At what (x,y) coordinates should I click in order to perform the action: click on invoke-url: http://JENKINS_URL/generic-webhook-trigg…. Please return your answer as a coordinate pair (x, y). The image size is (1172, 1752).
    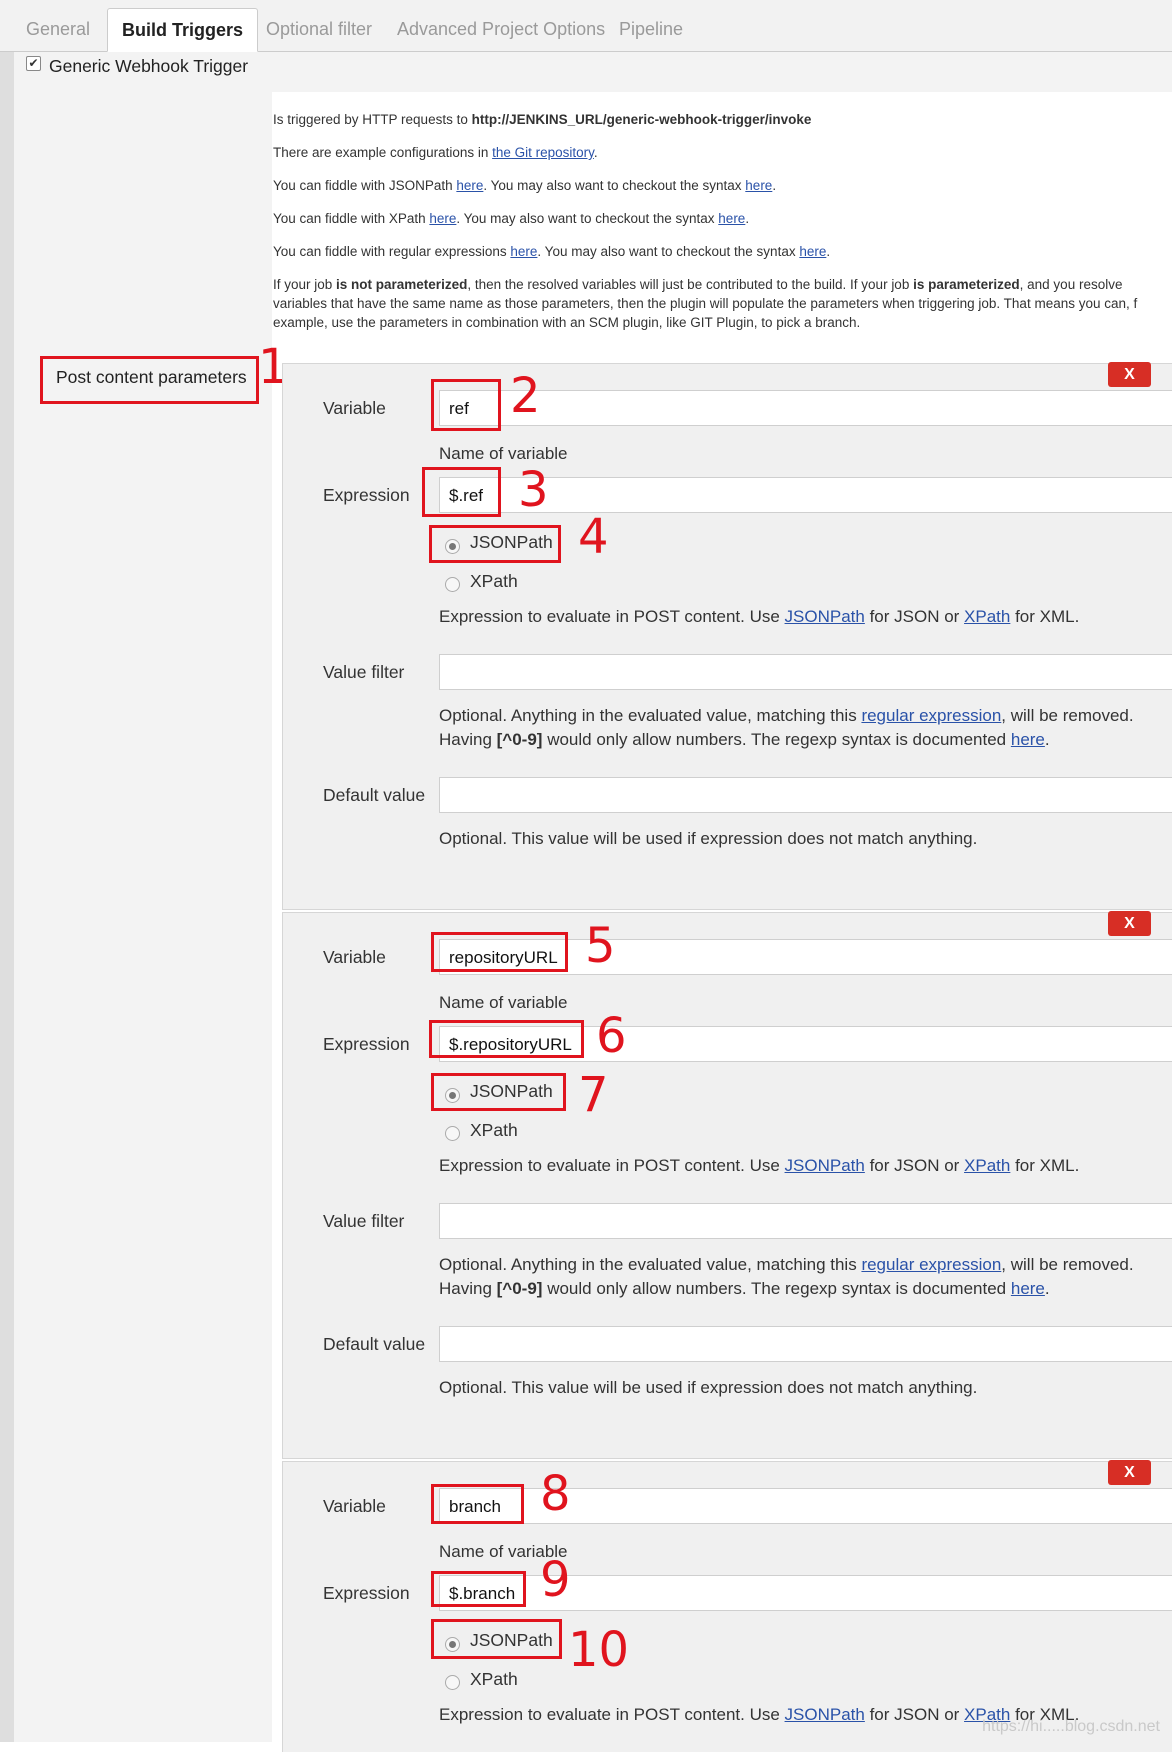
    Looking at the image, I should click on (641, 119).